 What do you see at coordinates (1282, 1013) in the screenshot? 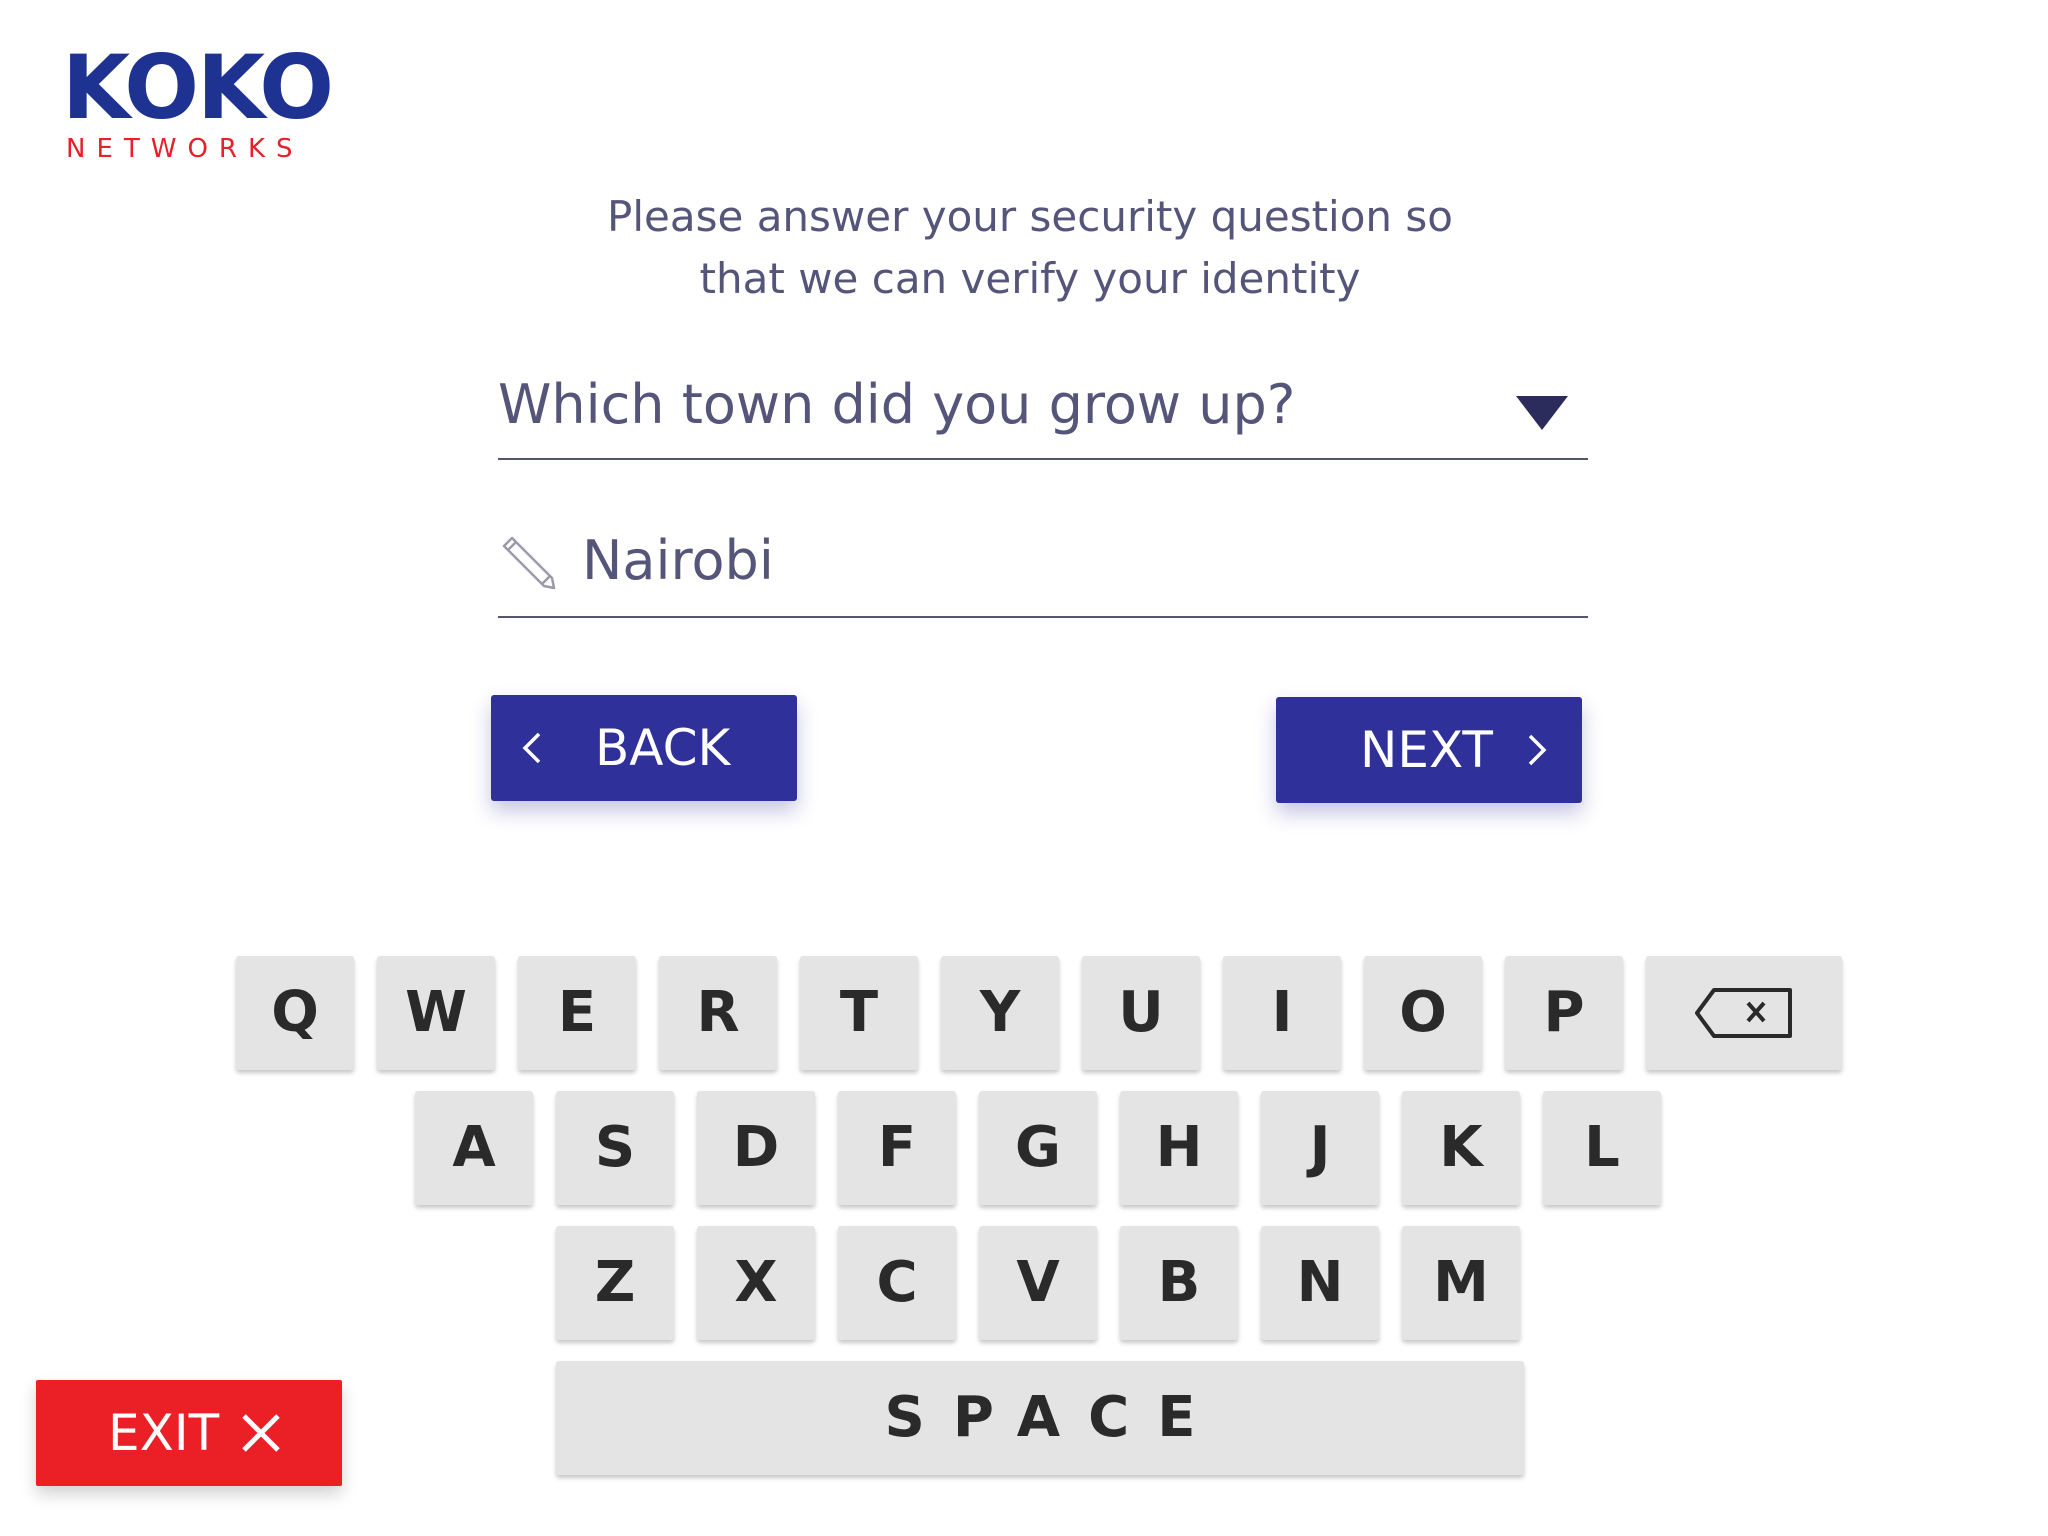
I see `key-i: I` at bounding box center [1282, 1013].